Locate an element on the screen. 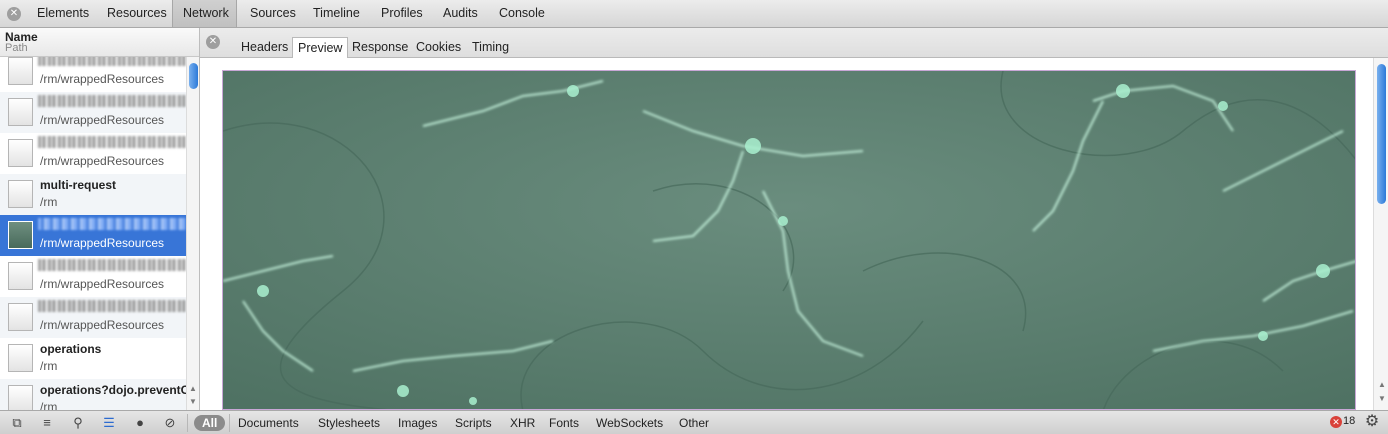 This screenshot has height=434, width=1388. filter-images: Images is located at coordinates (417, 423).